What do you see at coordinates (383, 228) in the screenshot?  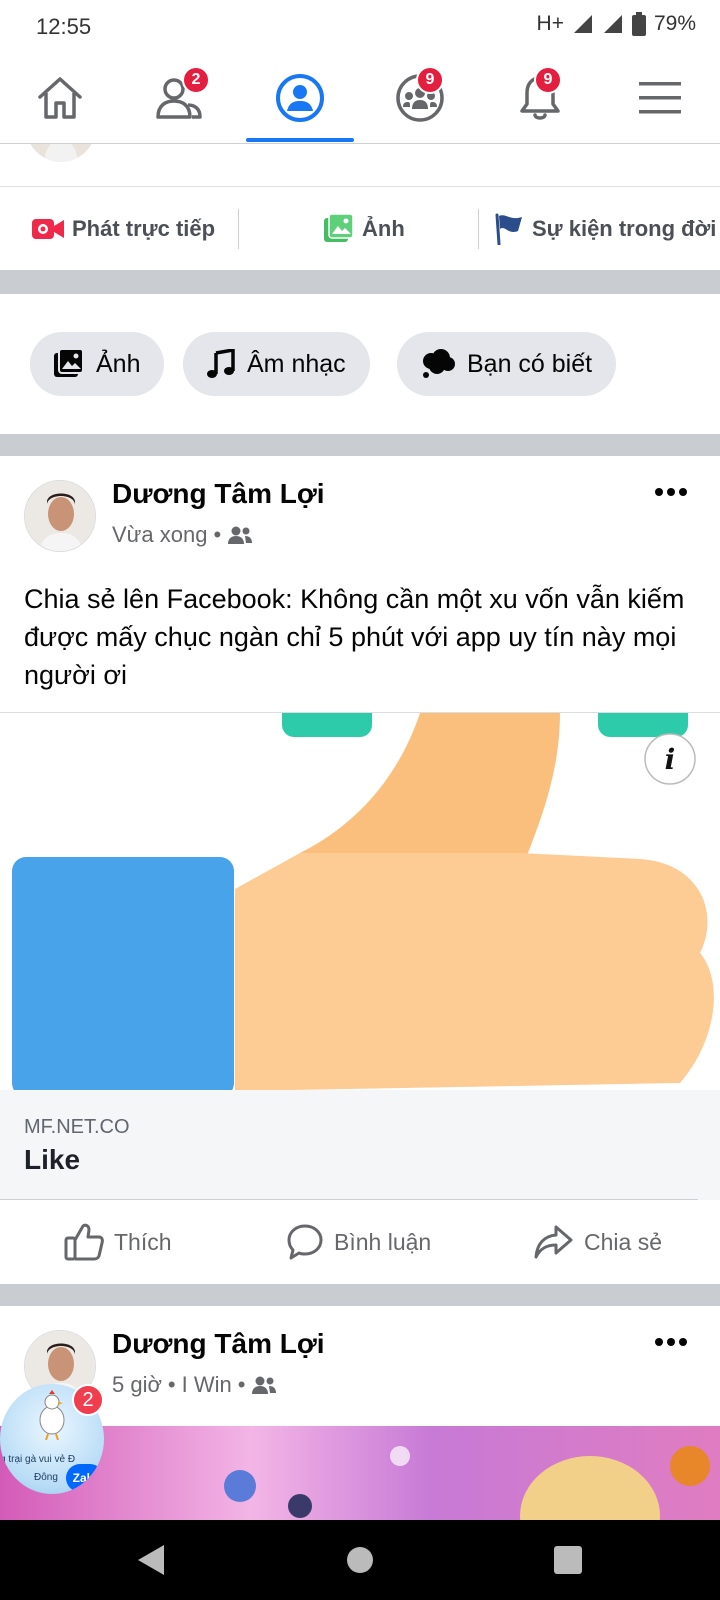 I see `photo-label: Ảnh` at bounding box center [383, 228].